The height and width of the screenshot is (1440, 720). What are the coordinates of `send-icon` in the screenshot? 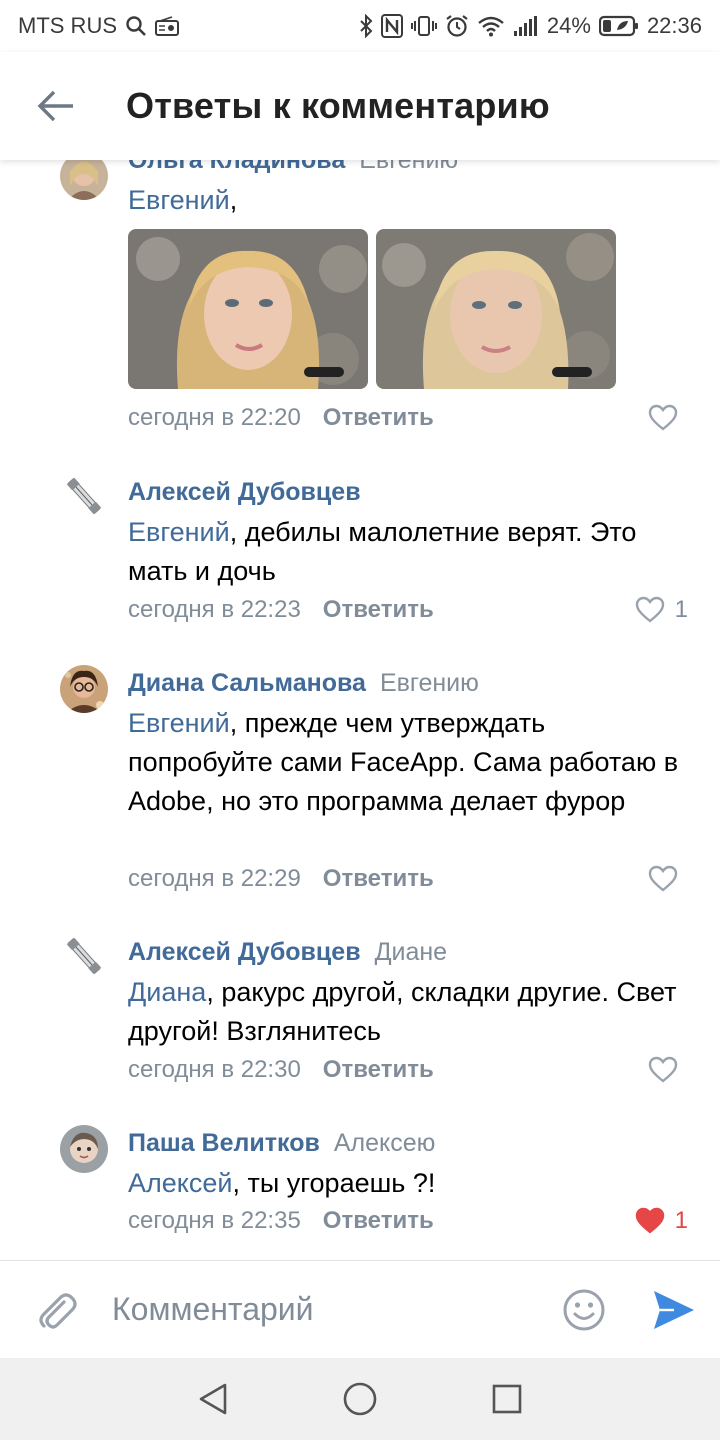 It's located at (674, 1309).